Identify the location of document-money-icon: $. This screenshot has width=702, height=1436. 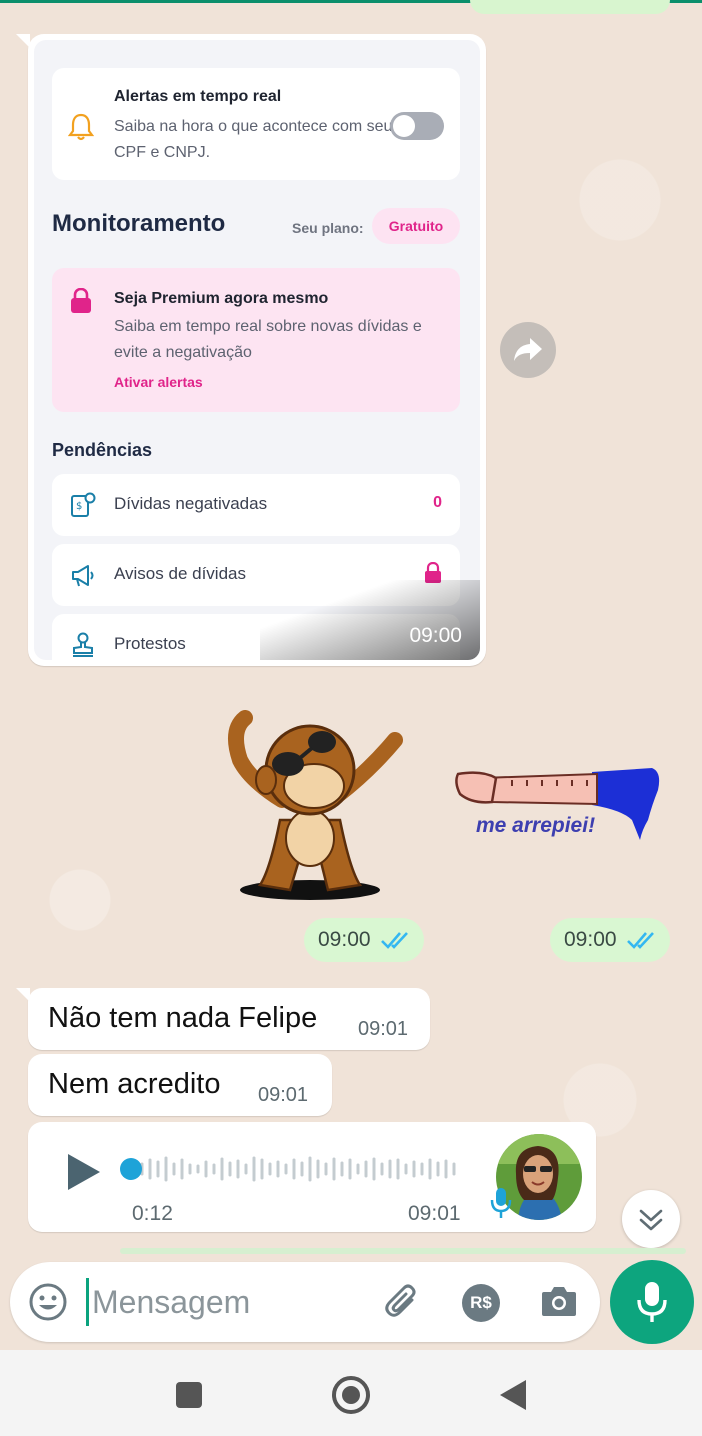
(83, 504).